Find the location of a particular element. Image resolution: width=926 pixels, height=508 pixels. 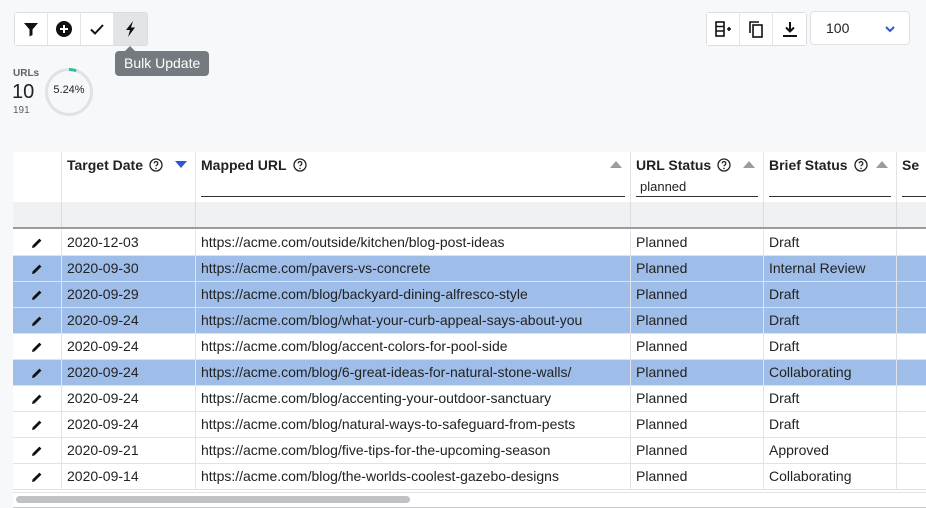

header-edit is located at coordinates (37, 177).